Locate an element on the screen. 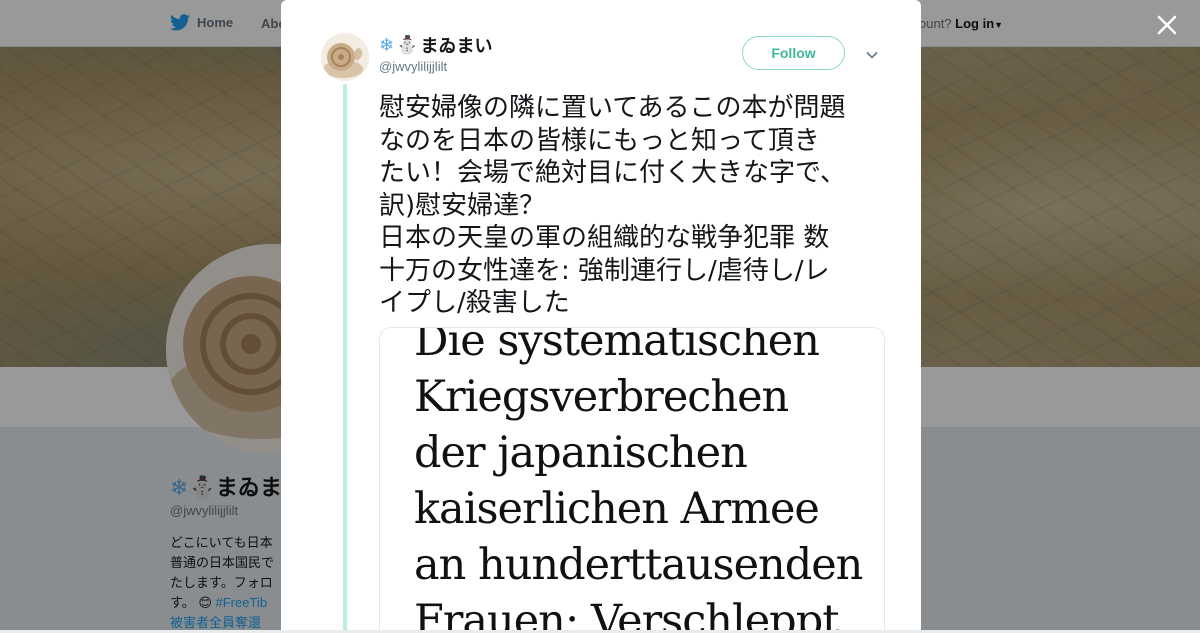  snail-avatar-image is located at coordinates (345, 57).